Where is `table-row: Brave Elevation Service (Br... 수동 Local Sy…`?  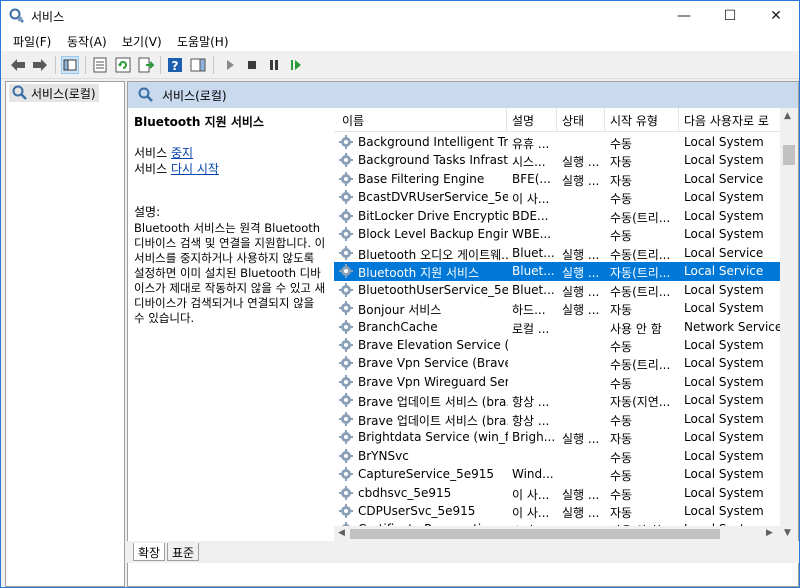
table-row: Brave Elevation Service (Br... 수동 Local Sy… is located at coordinates (557, 345).